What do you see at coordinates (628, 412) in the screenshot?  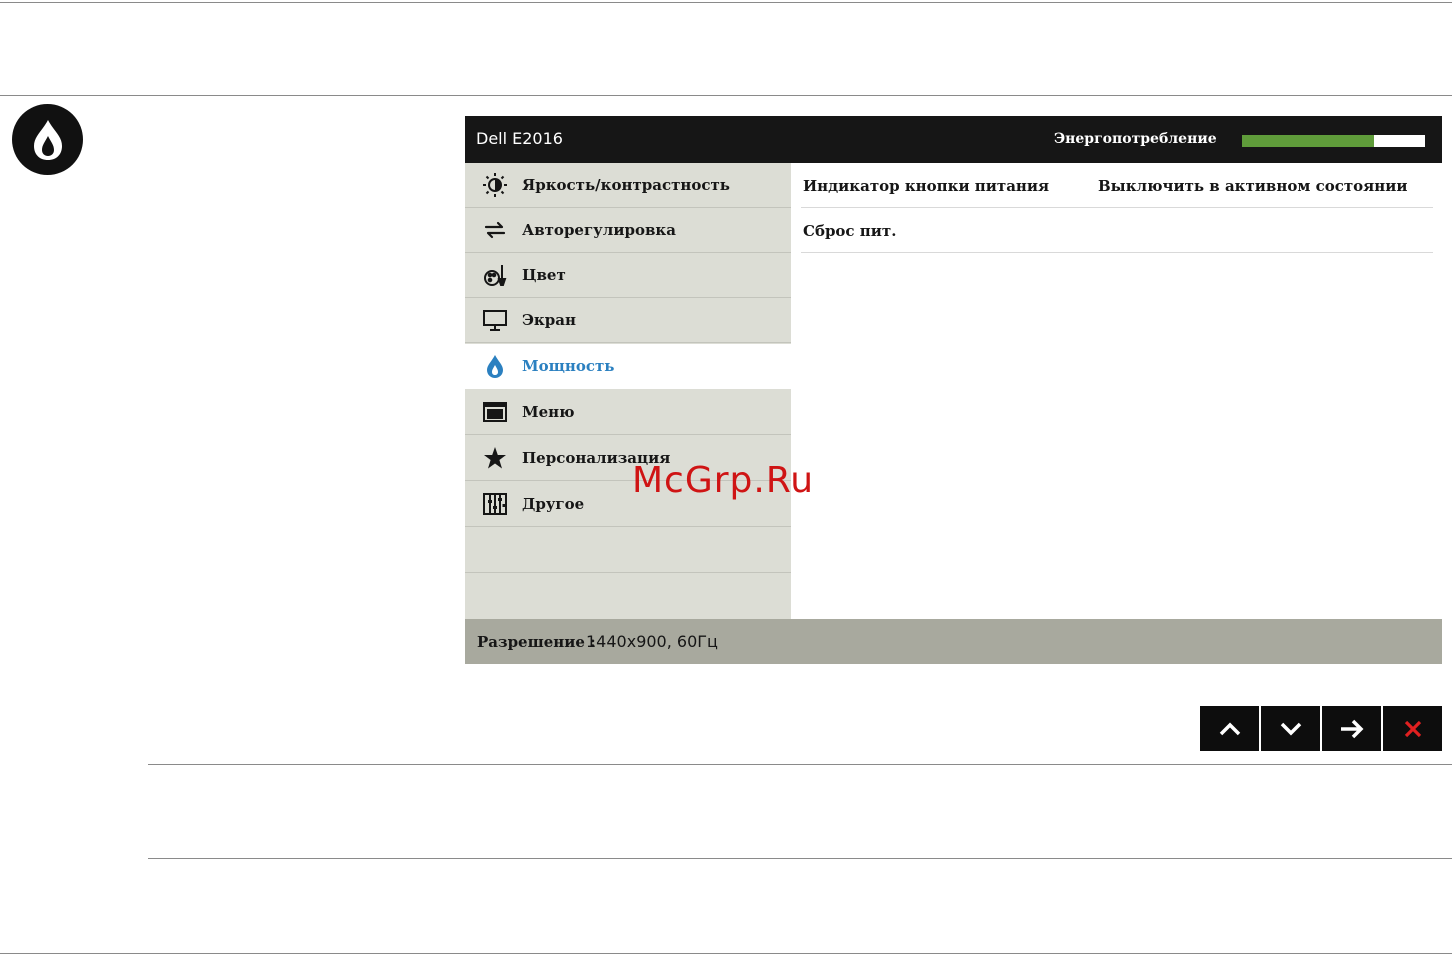 I see `menu-item-menu: Меню` at bounding box center [628, 412].